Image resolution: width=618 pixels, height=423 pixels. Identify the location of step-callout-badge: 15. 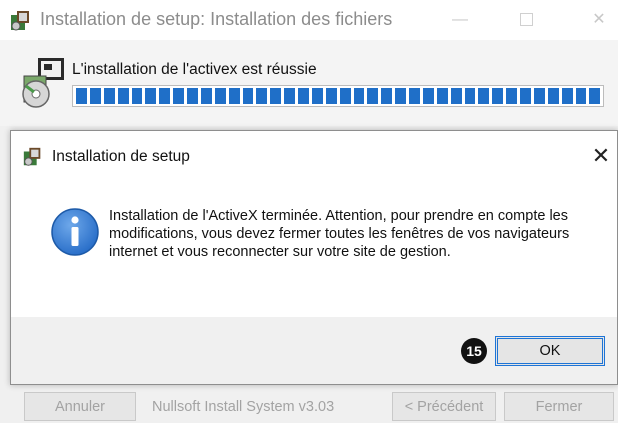
(474, 351).